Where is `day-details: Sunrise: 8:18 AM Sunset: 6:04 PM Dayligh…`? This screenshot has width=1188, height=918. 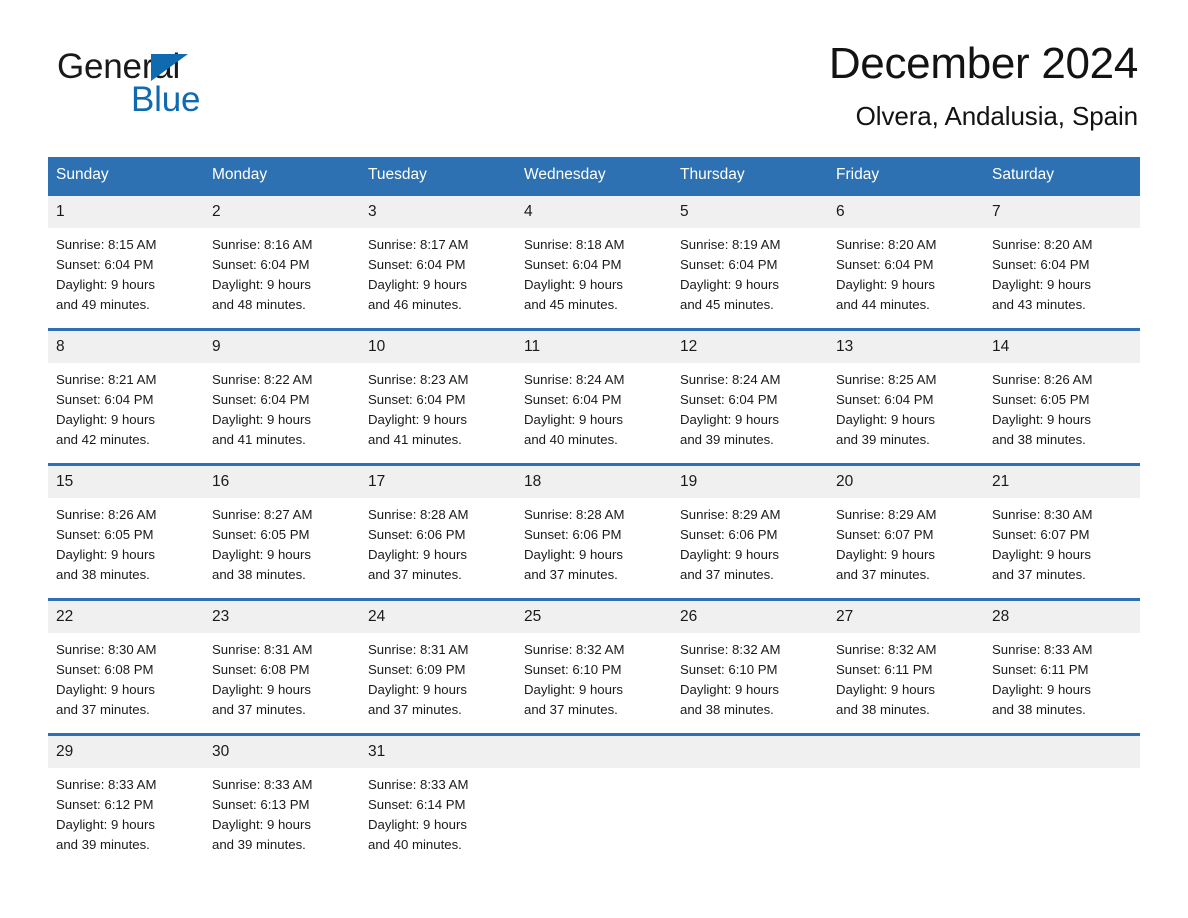 day-details: Sunrise: 8:18 AM Sunset: 6:04 PM Dayligh… is located at coordinates (574, 274).